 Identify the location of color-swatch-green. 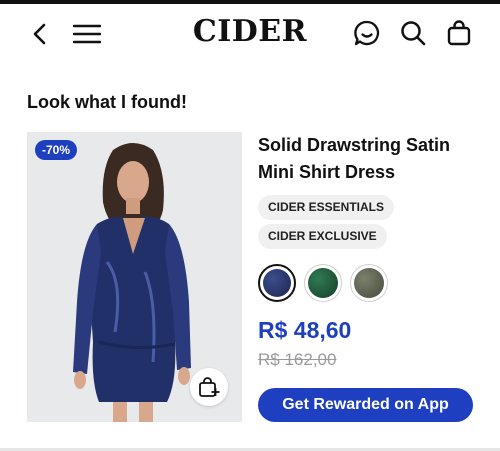
(323, 283).